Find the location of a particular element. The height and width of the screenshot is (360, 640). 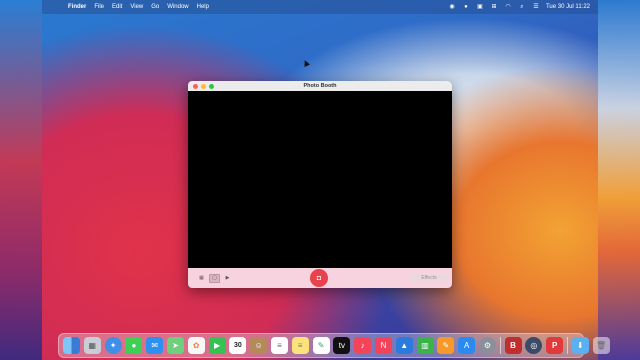

photo-booth-toolbar: ▦ ▢ ▶ ◘ Effects is located at coordinates (320, 278).